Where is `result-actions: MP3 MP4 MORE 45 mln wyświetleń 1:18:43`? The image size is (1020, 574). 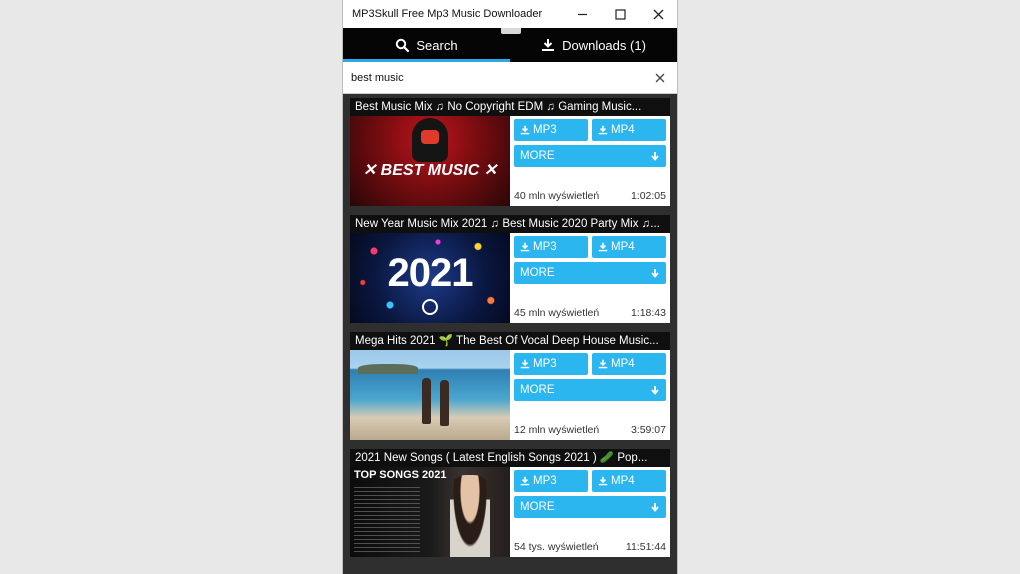 result-actions: MP3 MP4 MORE 45 mln wyświetleń 1:18:43 is located at coordinates (590, 278).